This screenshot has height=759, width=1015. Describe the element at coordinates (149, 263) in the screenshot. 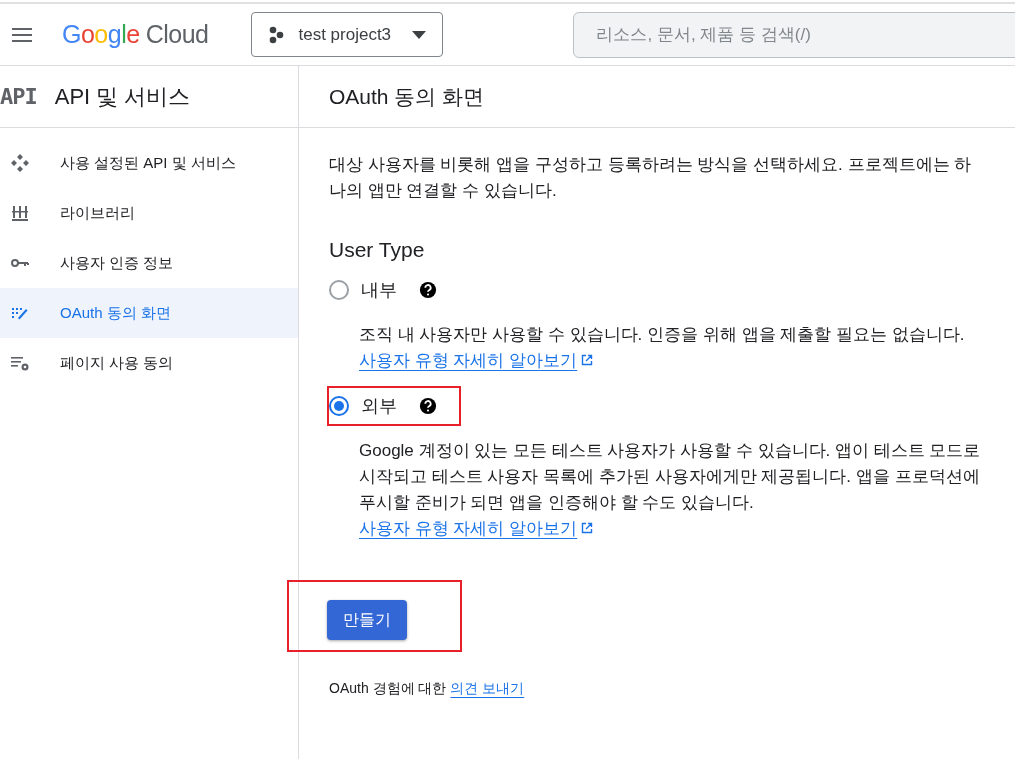

I see `sidebar-item: 사용자 인증 정보` at that location.